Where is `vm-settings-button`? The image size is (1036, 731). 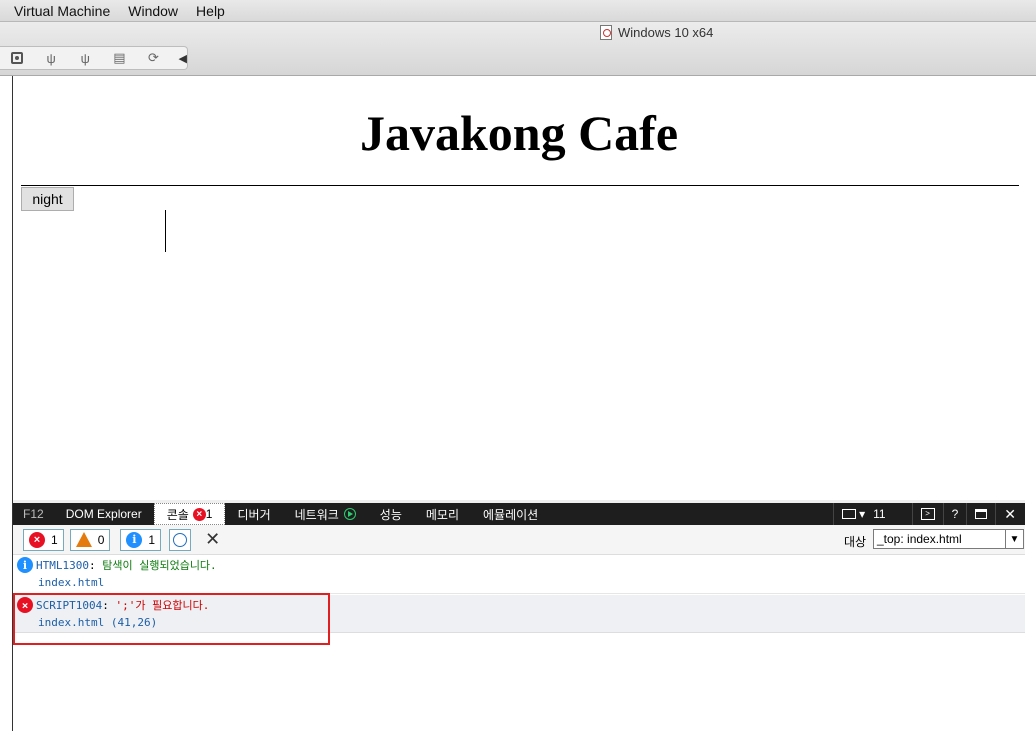 vm-settings-button is located at coordinates (17, 58).